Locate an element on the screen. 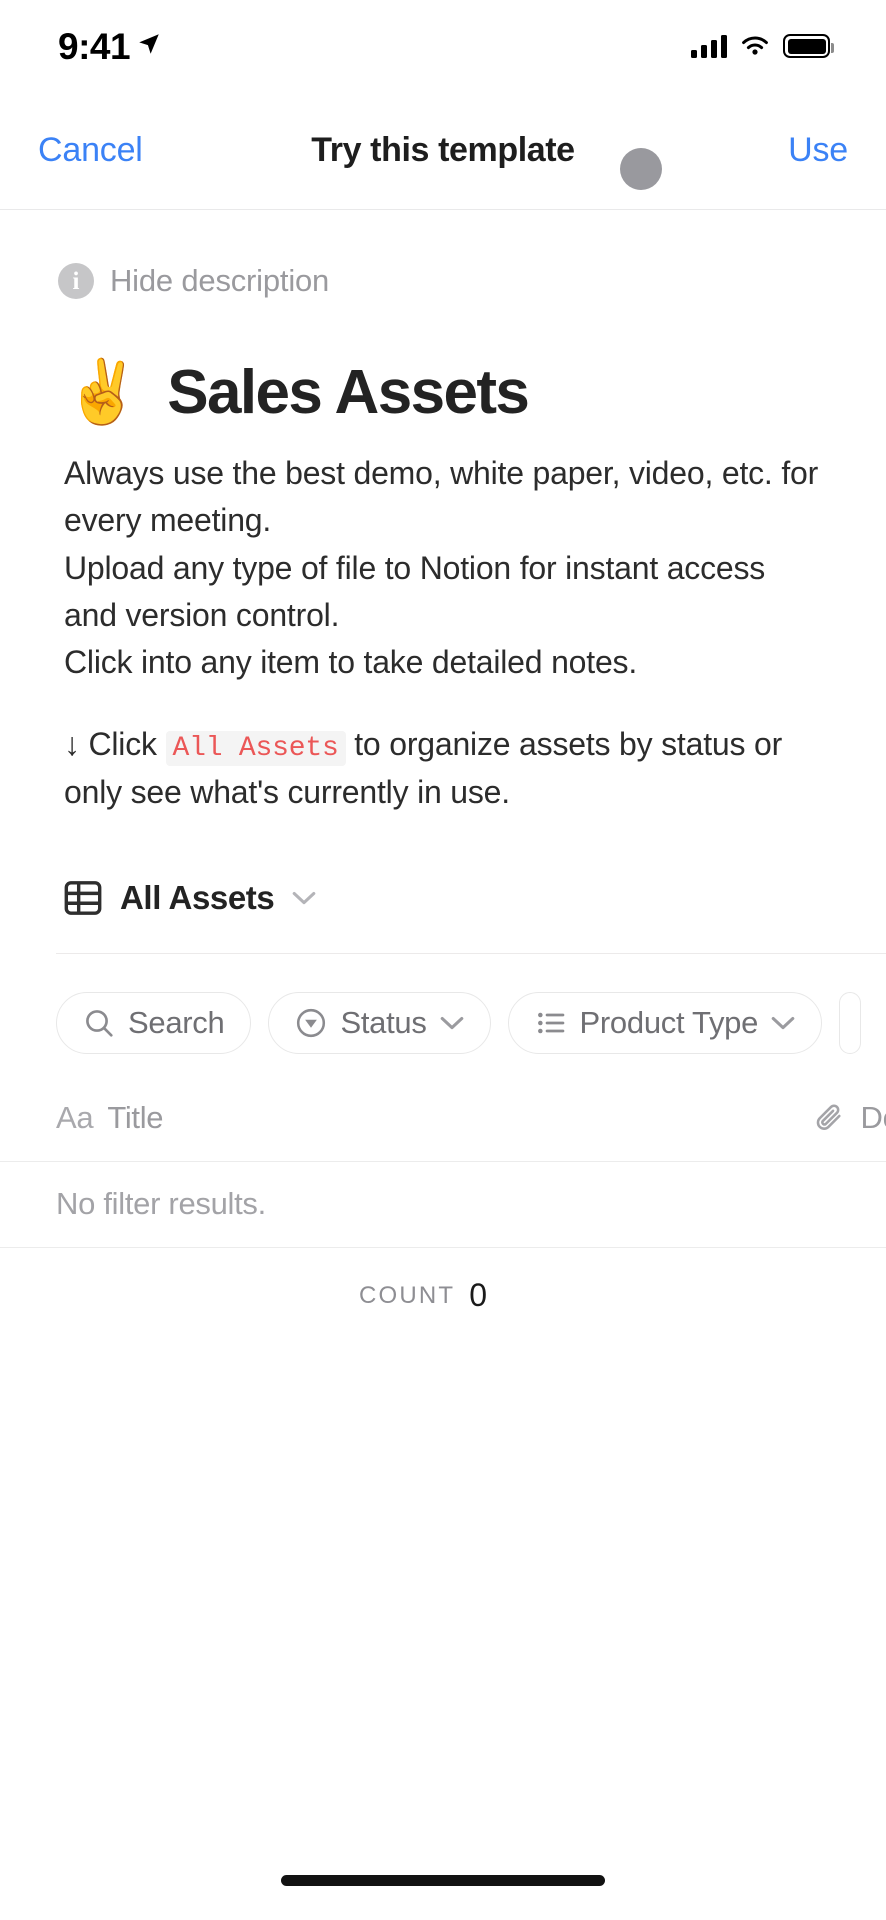  database-view-name: All Assets is located at coordinates (197, 897).